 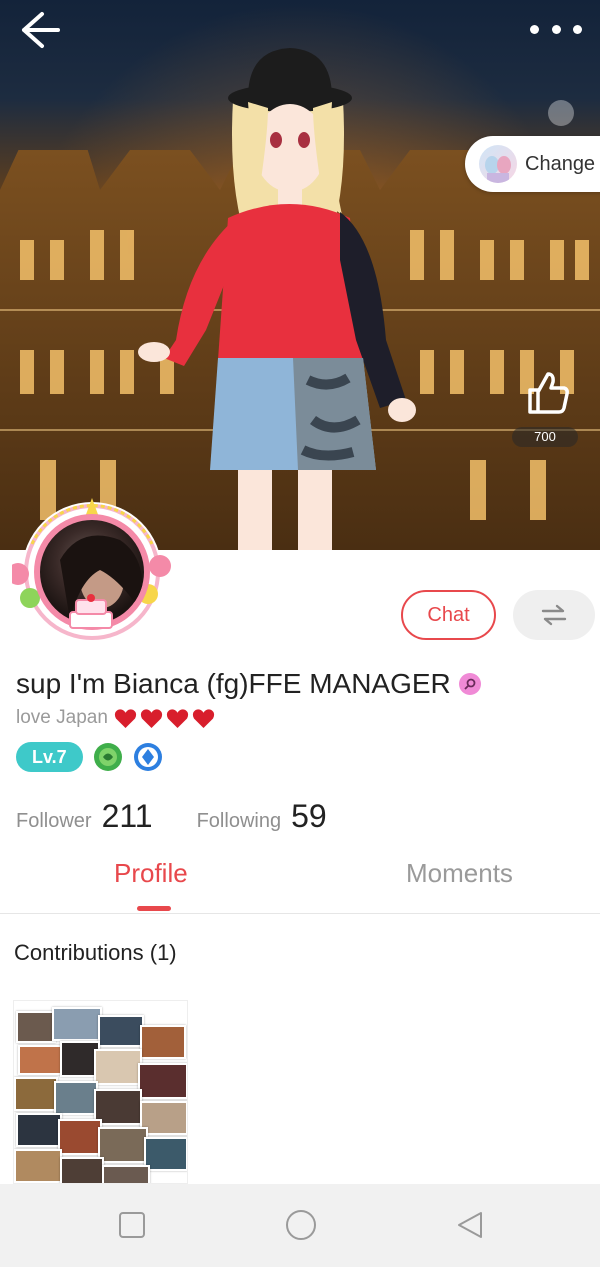 I want to click on system-navigation-bar, so click(x=300, y=1225).